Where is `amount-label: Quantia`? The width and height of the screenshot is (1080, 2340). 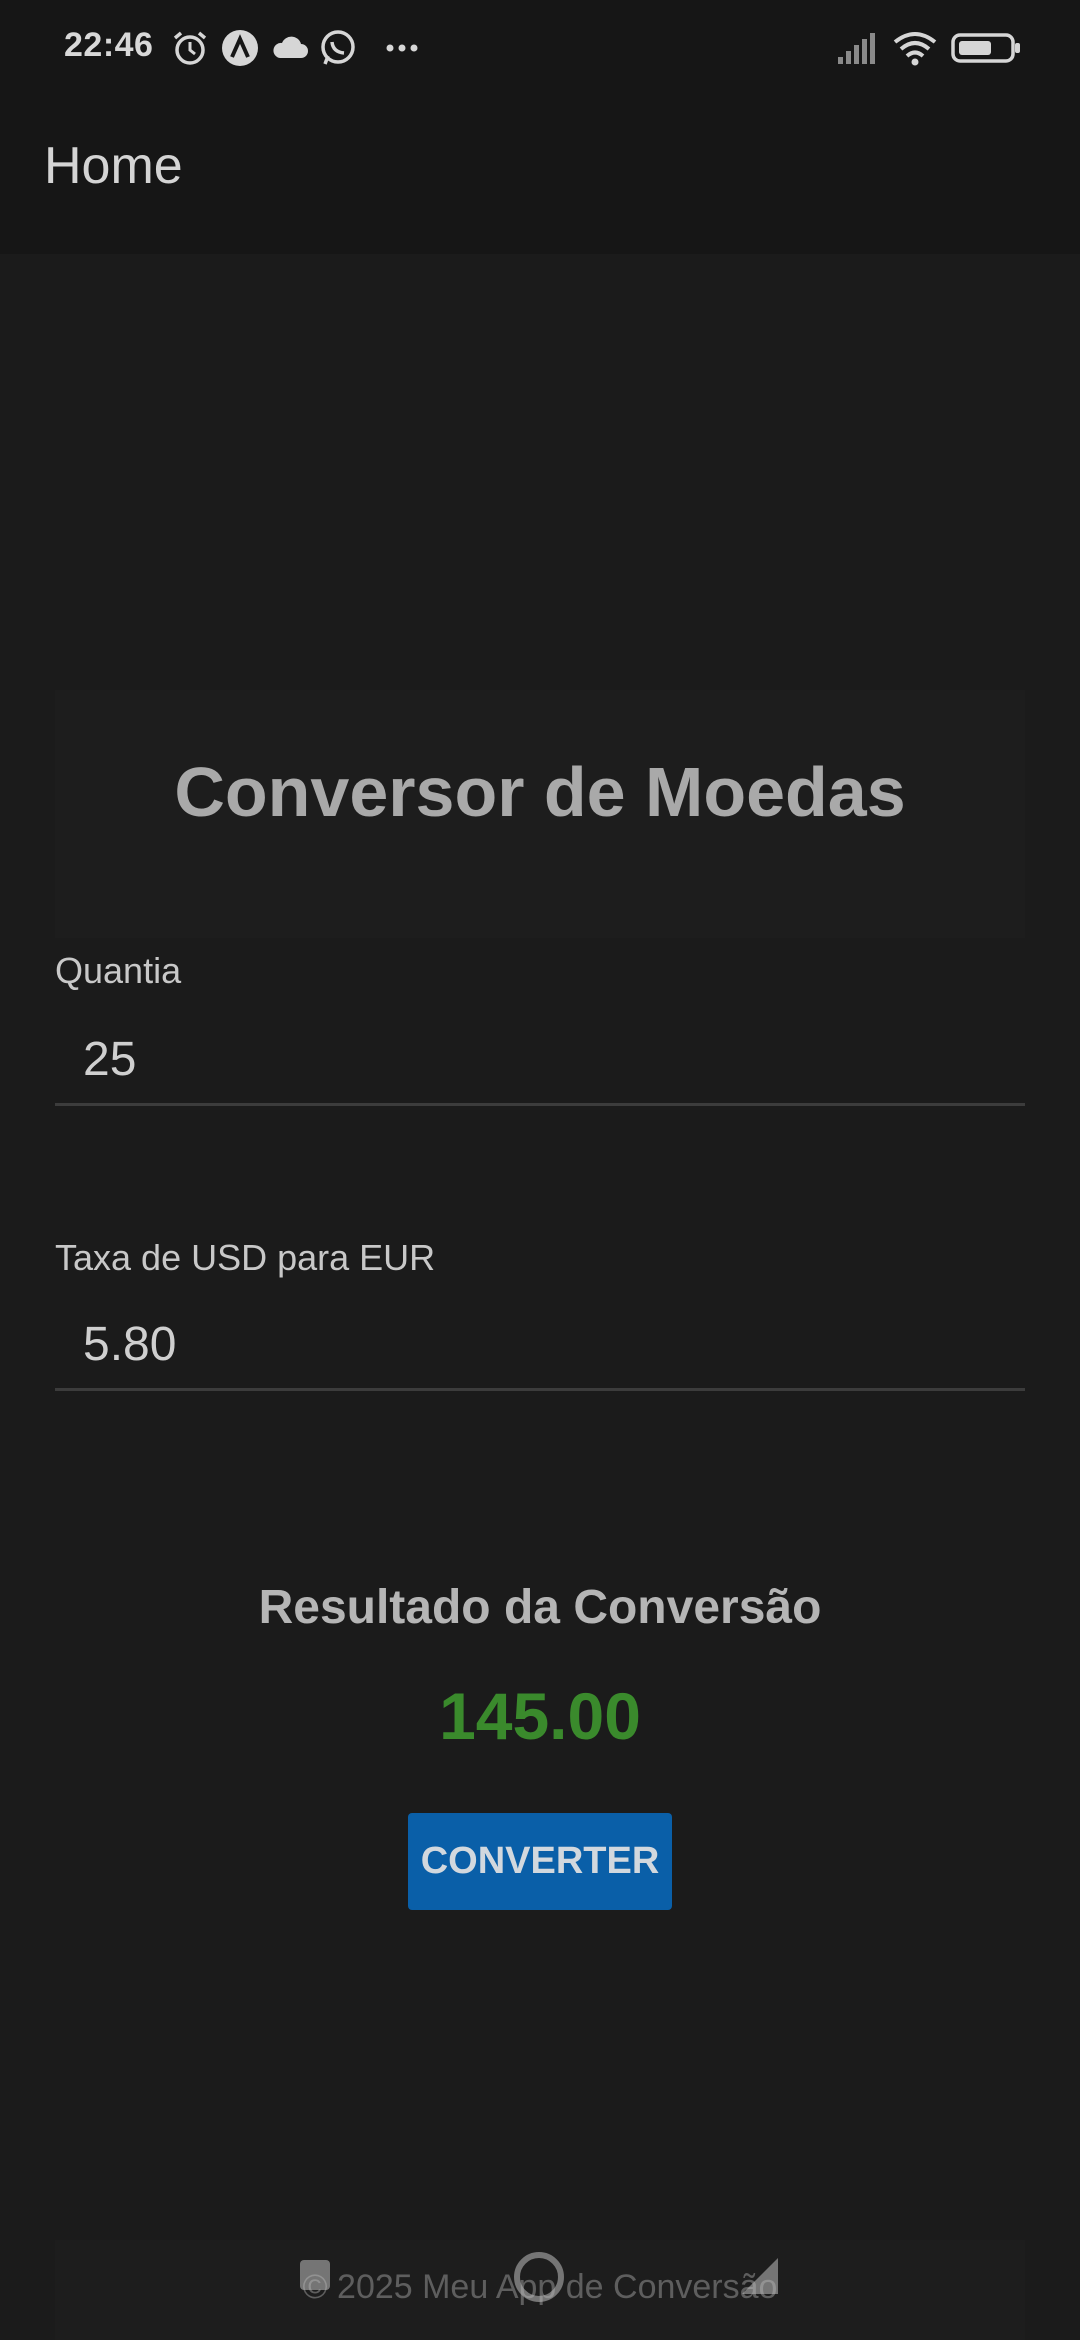 amount-label: Quantia is located at coordinates (118, 970).